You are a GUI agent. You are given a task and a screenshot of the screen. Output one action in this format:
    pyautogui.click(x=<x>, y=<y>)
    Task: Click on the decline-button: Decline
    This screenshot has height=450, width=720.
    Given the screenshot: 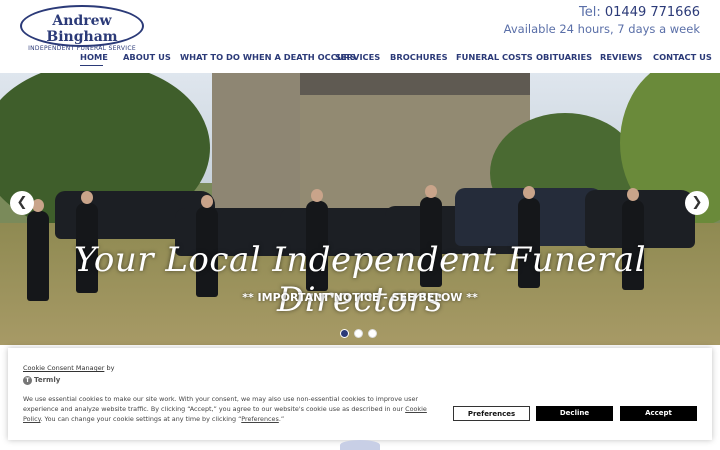 What is the action you would take?
    pyautogui.click(x=574, y=413)
    